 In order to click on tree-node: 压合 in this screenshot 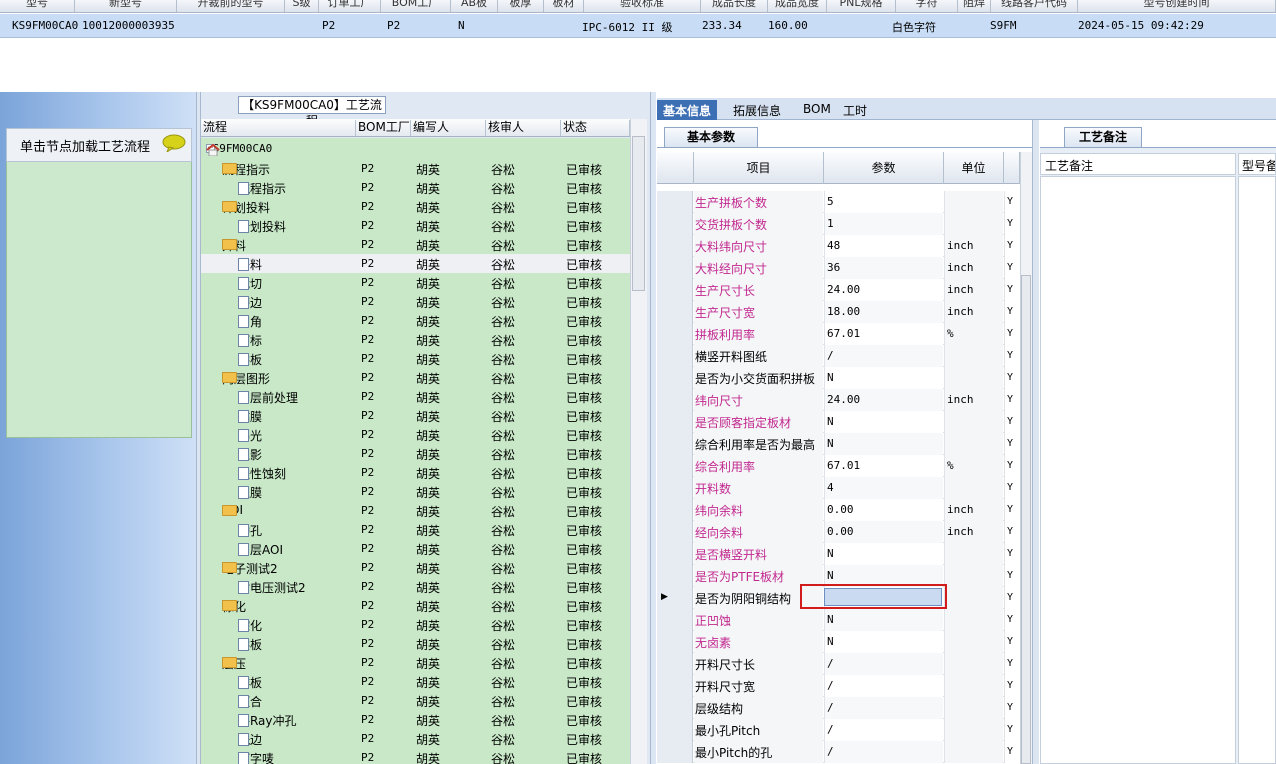, I will do `click(250, 701)`.